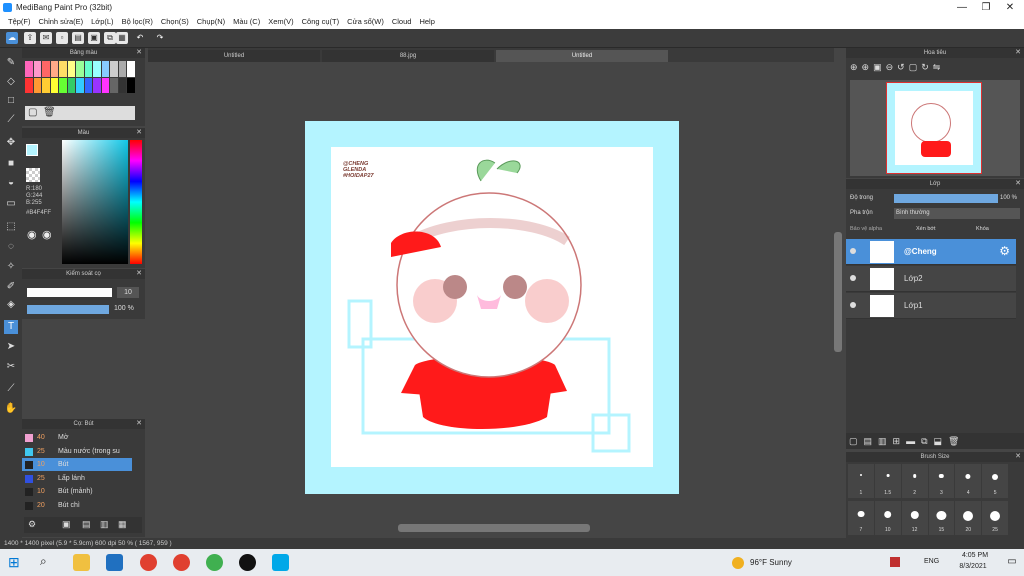 The height and width of the screenshot is (576, 1024). What do you see at coordinates (77, 464) in the screenshot?
I see `brush-row: 10 Bút` at bounding box center [77, 464].